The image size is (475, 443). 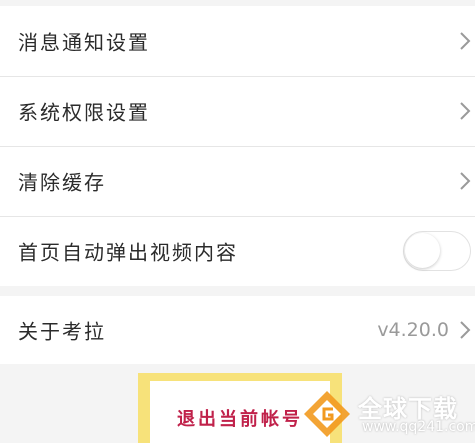 I want to click on autoplay-video-toggle, so click(x=437, y=251).